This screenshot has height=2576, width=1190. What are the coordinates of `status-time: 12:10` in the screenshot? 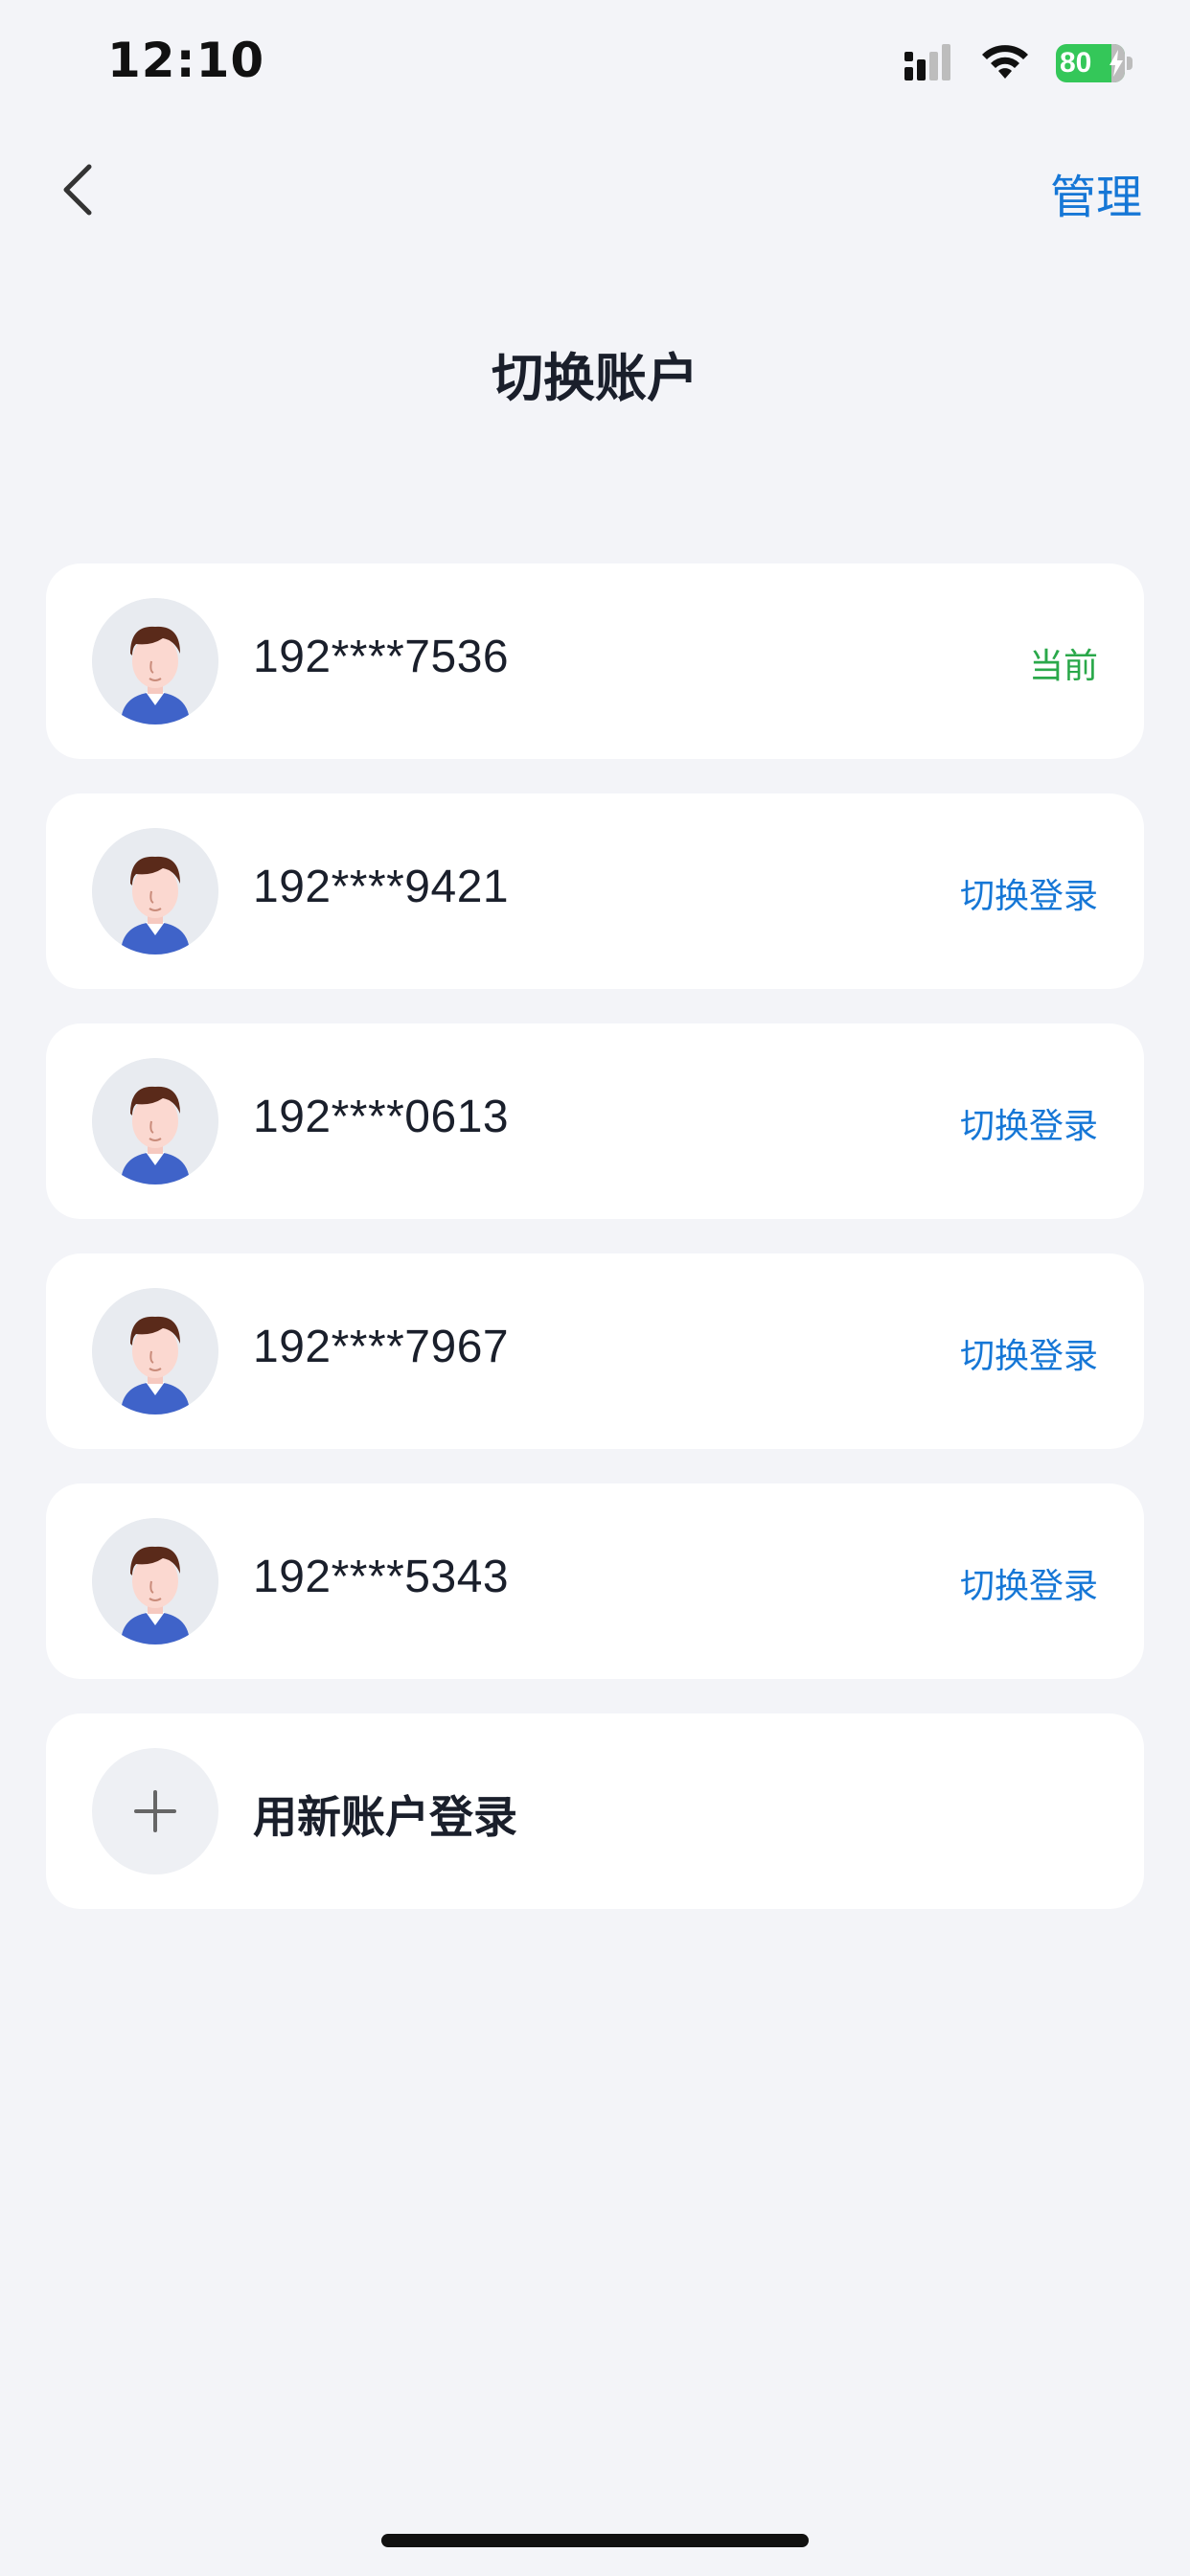 It's located at (186, 60).